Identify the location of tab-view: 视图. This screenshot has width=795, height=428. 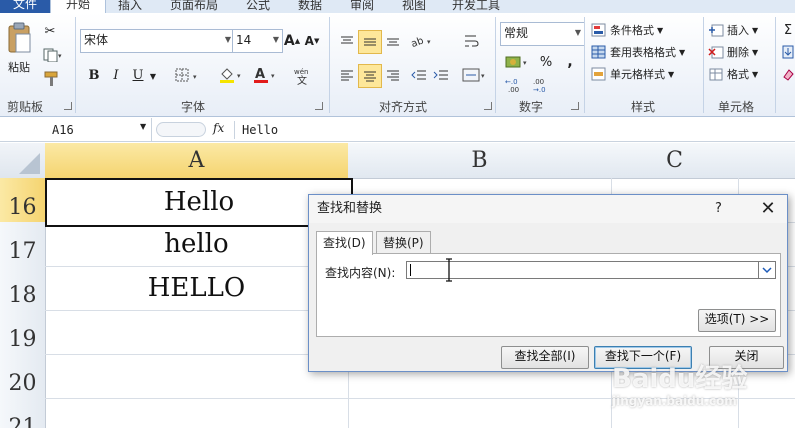
(414, 6).